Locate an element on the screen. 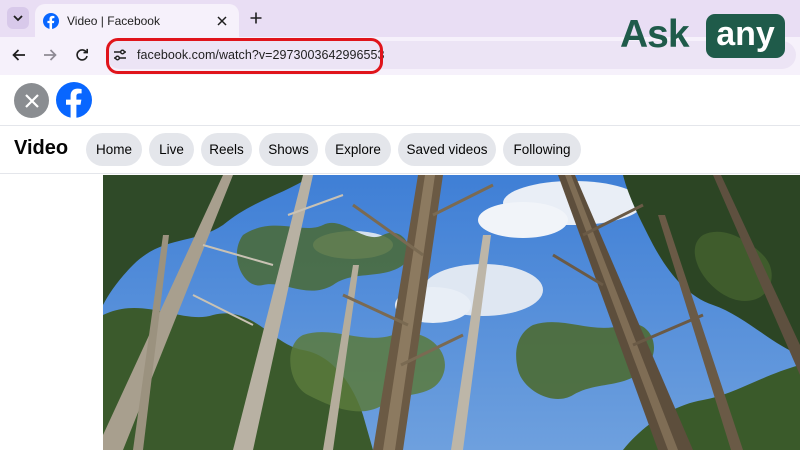  forward-button is located at coordinates (50, 55).